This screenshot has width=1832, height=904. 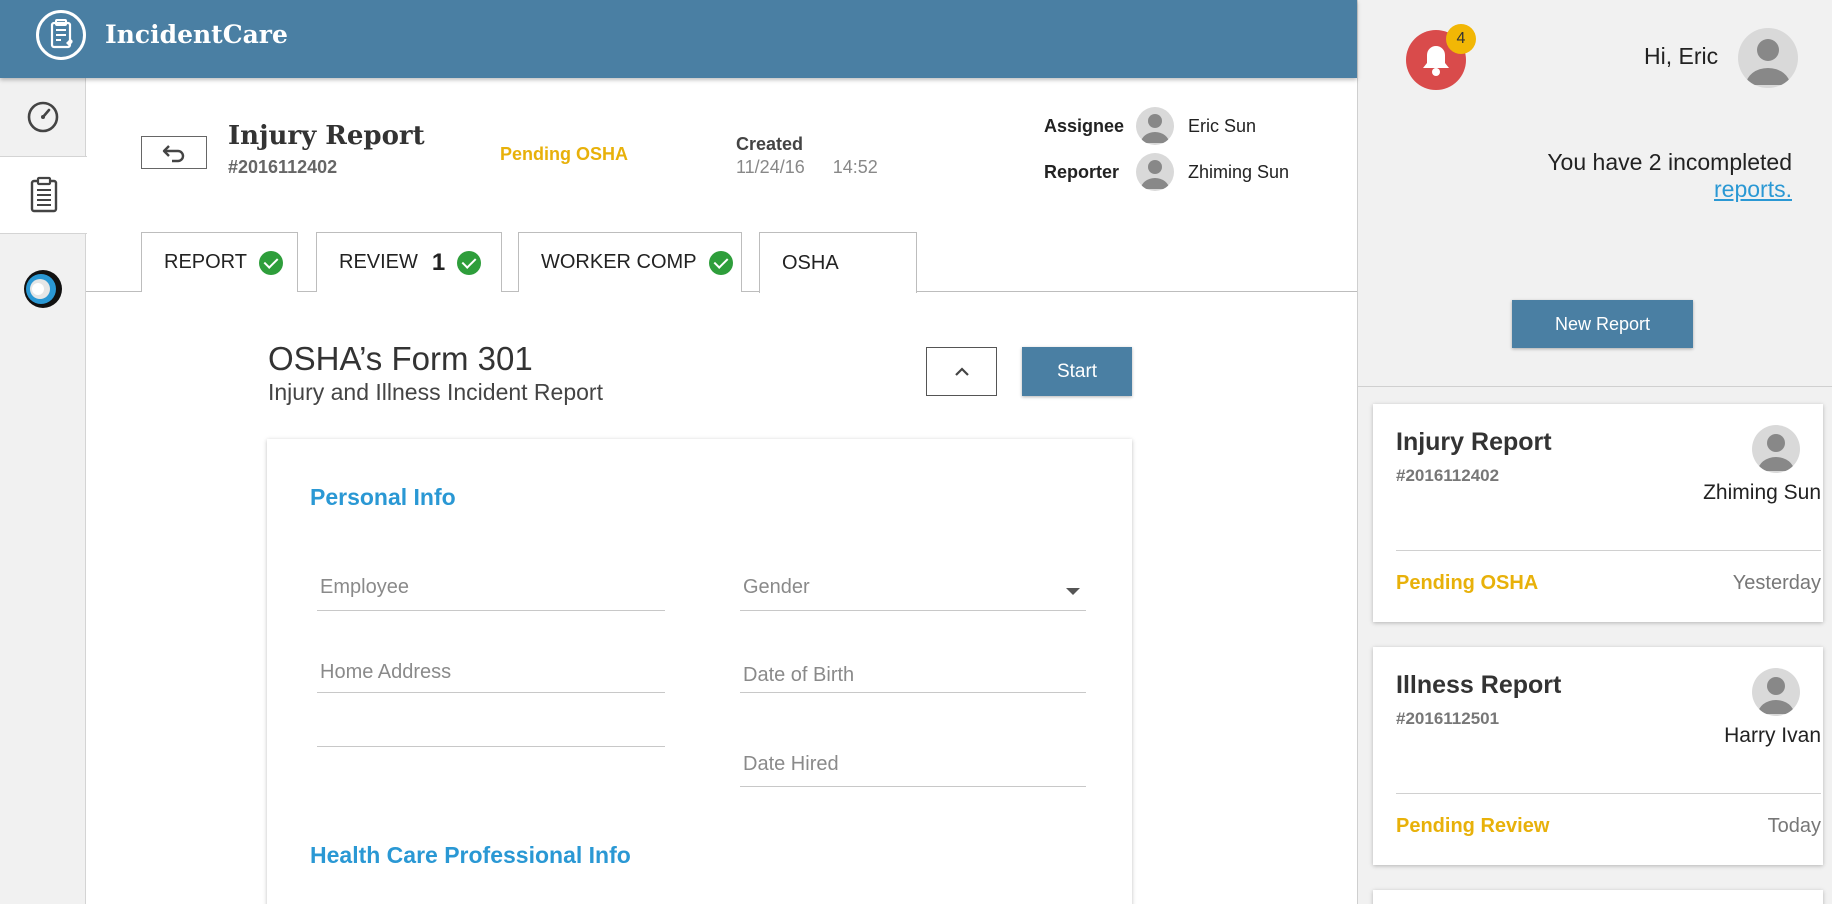 I want to click on report-card-partial, so click(x=1598, y=897).